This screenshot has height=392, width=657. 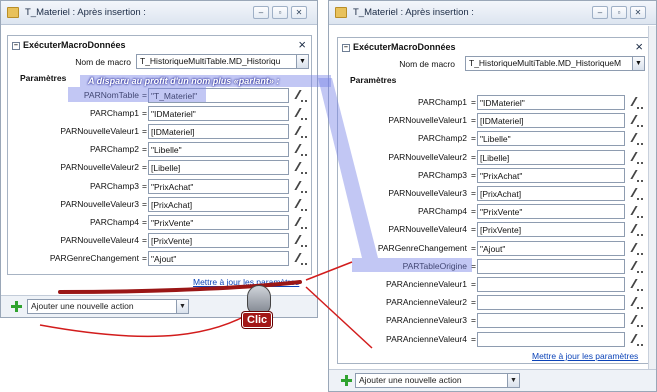 What do you see at coordinates (412, 265) in the screenshot?
I see `highlight-new-param` at bounding box center [412, 265].